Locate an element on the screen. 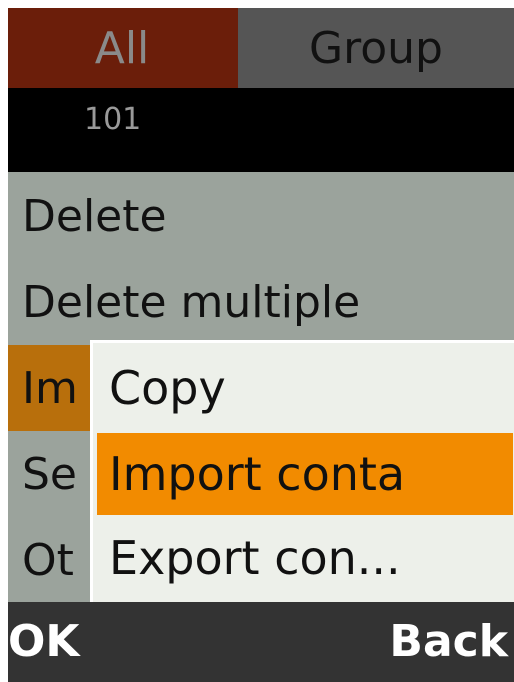 Image resolution: width=514 pixels, height=682 pixels. menu-item-label: Delete multiple is located at coordinates (191, 302).